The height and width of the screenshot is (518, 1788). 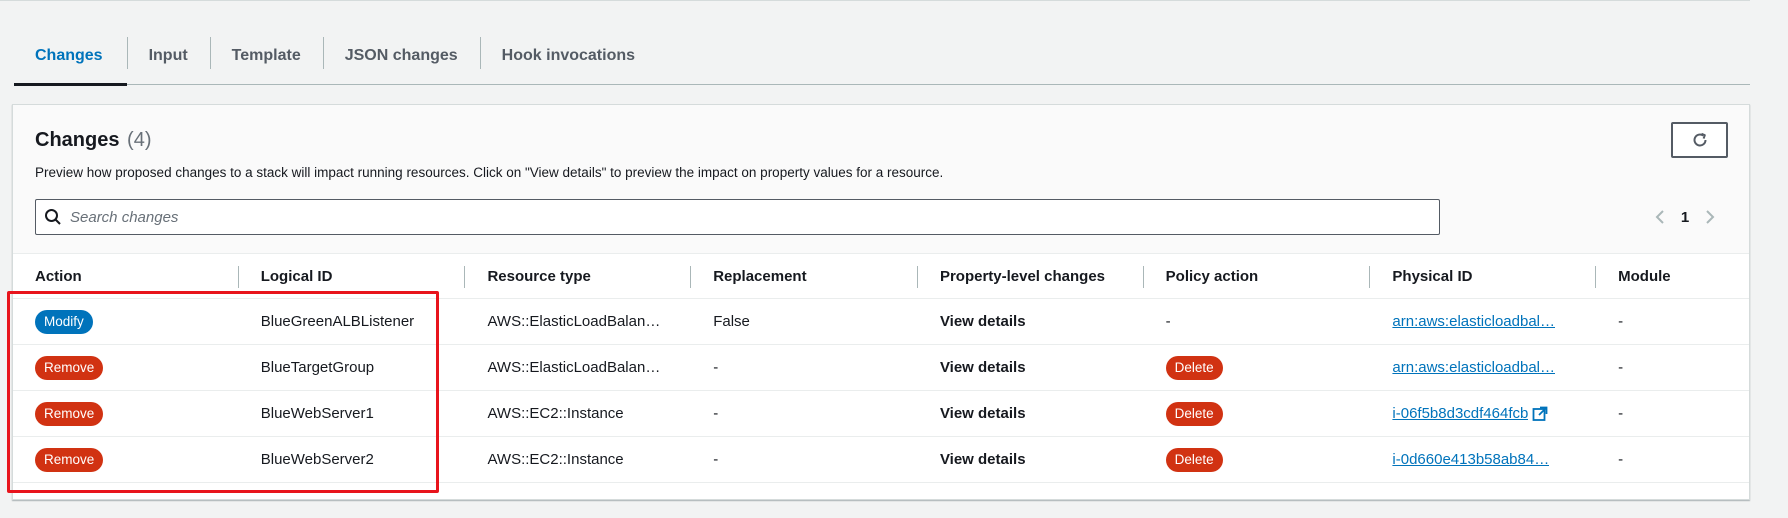 I want to click on refresh-button, so click(x=1699, y=140).